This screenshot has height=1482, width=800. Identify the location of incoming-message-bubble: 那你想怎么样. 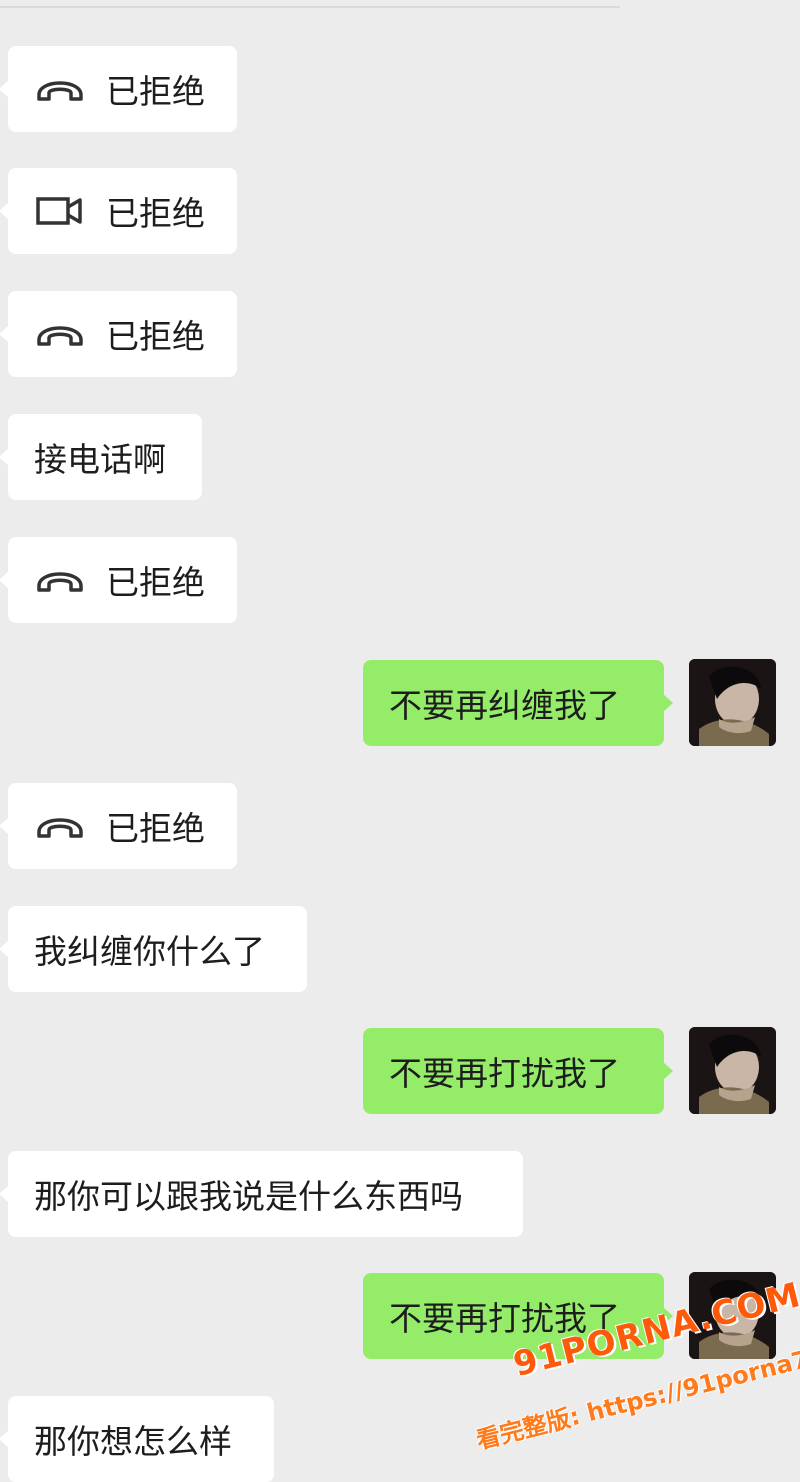
(137, 1439).